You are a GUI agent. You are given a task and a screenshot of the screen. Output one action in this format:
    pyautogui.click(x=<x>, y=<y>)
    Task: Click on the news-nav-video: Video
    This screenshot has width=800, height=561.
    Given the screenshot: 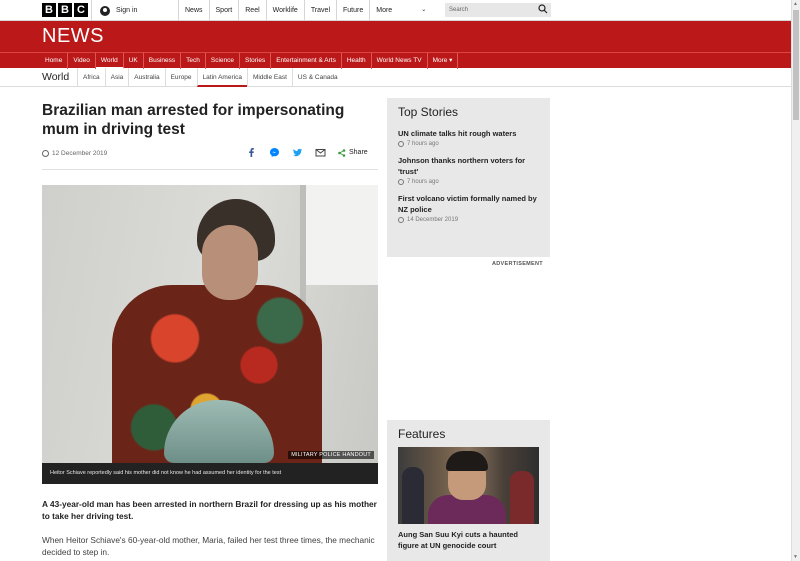 What is the action you would take?
    pyautogui.click(x=82, y=61)
    